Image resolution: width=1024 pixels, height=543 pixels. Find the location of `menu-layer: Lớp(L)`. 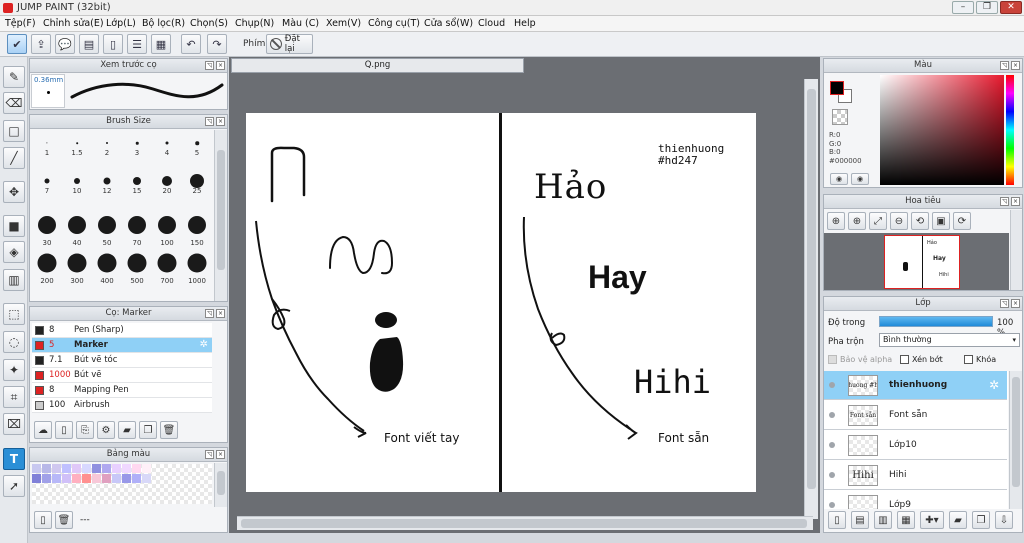

menu-layer: Lớp(L) is located at coordinates (121, 23).